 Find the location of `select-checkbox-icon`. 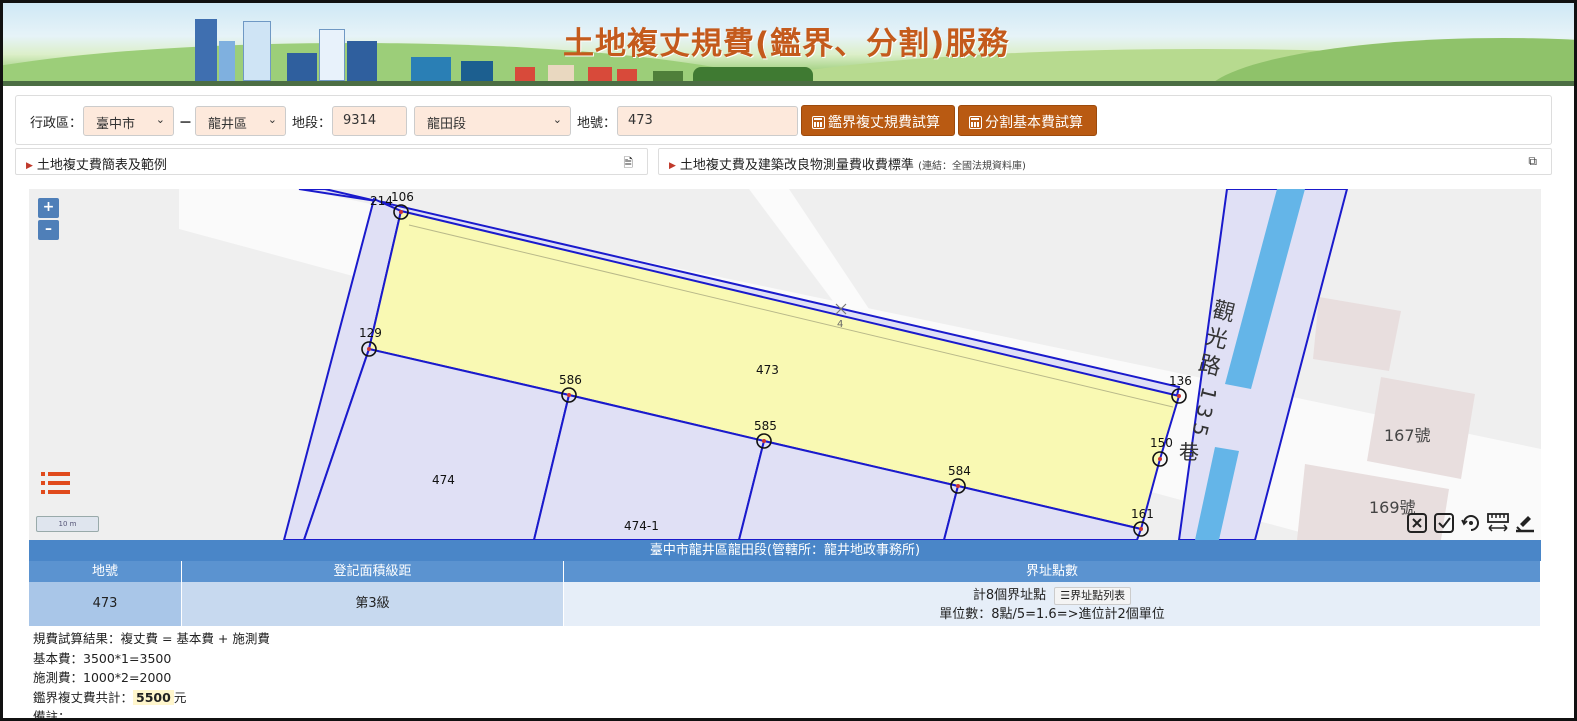

select-checkbox-icon is located at coordinates (1444, 523).